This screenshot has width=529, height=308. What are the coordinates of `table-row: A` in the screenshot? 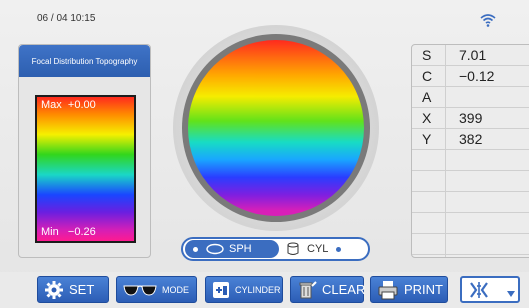 It's located at (470, 97).